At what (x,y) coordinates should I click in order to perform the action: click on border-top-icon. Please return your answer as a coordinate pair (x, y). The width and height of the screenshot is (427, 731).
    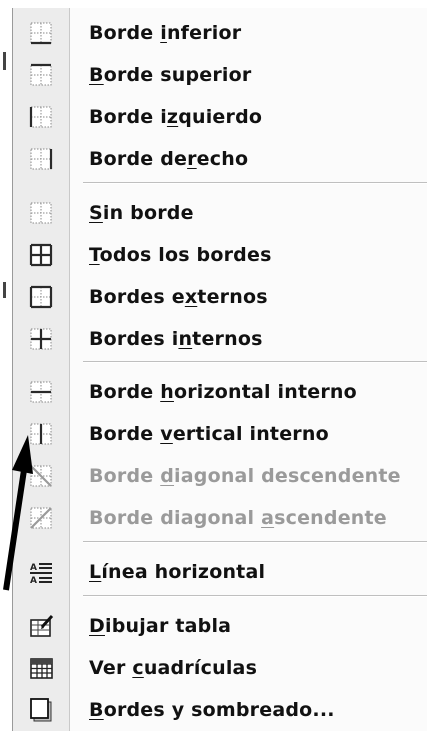
    Looking at the image, I should click on (41, 75).